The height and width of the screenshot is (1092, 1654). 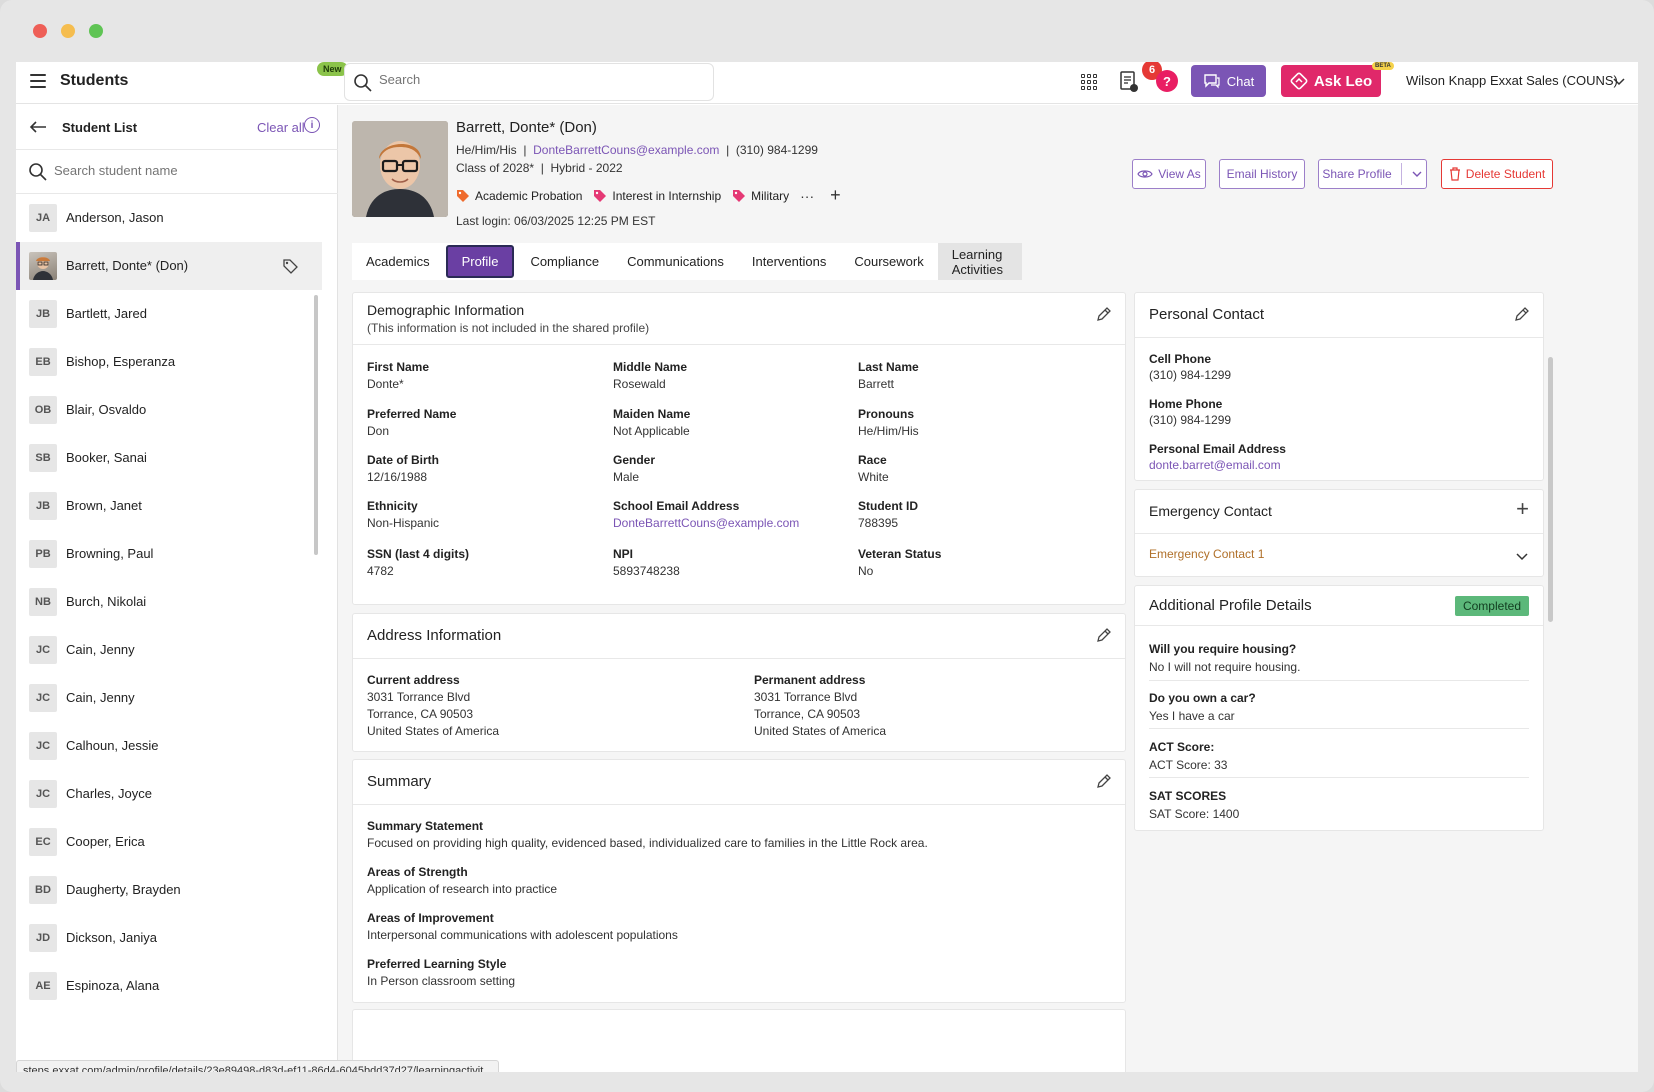 What do you see at coordinates (115, 217) in the screenshot?
I see `student-name: Anderson, Jason` at bounding box center [115, 217].